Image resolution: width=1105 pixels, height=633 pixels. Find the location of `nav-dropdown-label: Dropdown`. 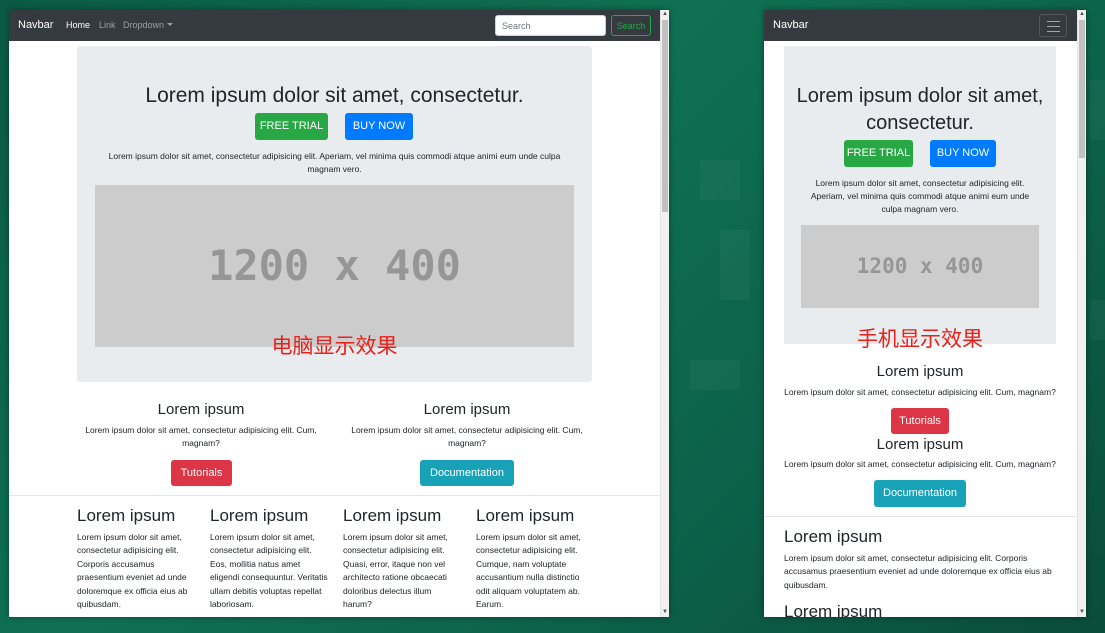

nav-dropdown-label: Dropdown is located at coordinates (144, 25).